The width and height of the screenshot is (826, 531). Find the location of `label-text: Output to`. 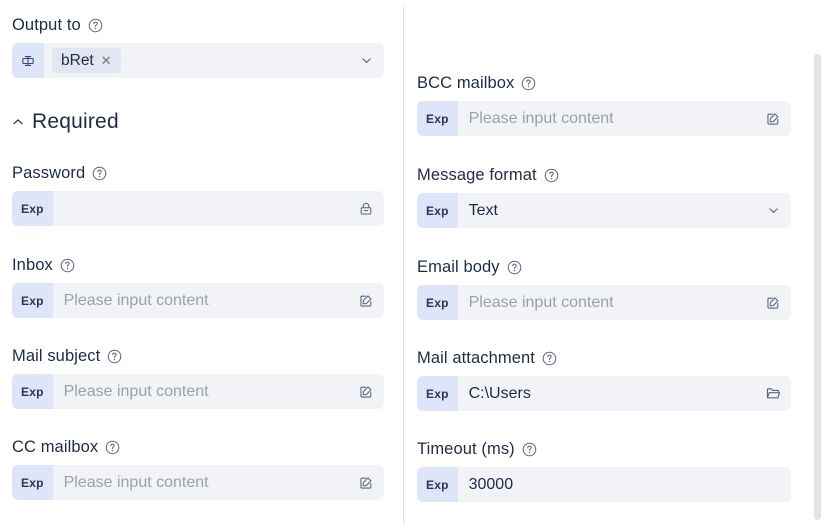

label-text: Output to is located at coordinates (46, 25).